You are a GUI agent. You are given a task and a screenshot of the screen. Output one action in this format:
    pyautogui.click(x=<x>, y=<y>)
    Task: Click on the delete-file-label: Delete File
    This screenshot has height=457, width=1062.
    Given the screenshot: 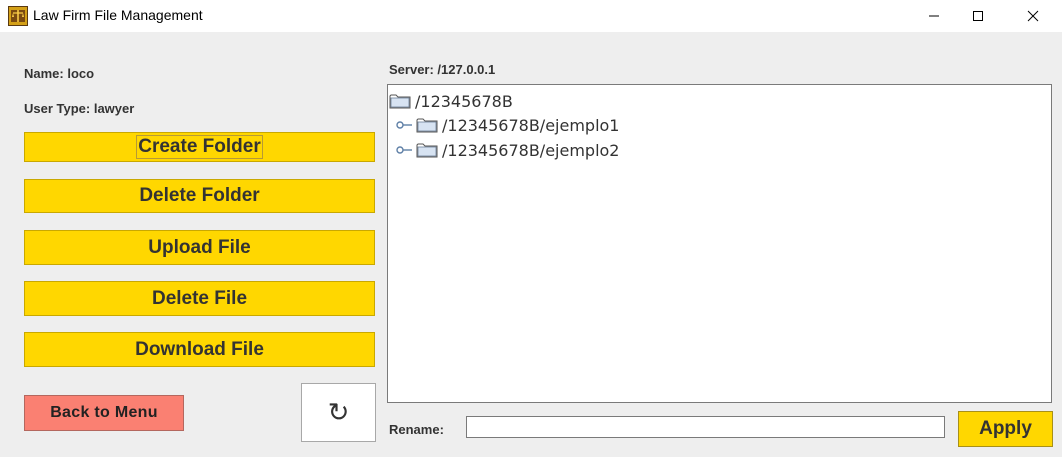 What is the action you would take?
    pyautogui.click(x=199, y=298)
    